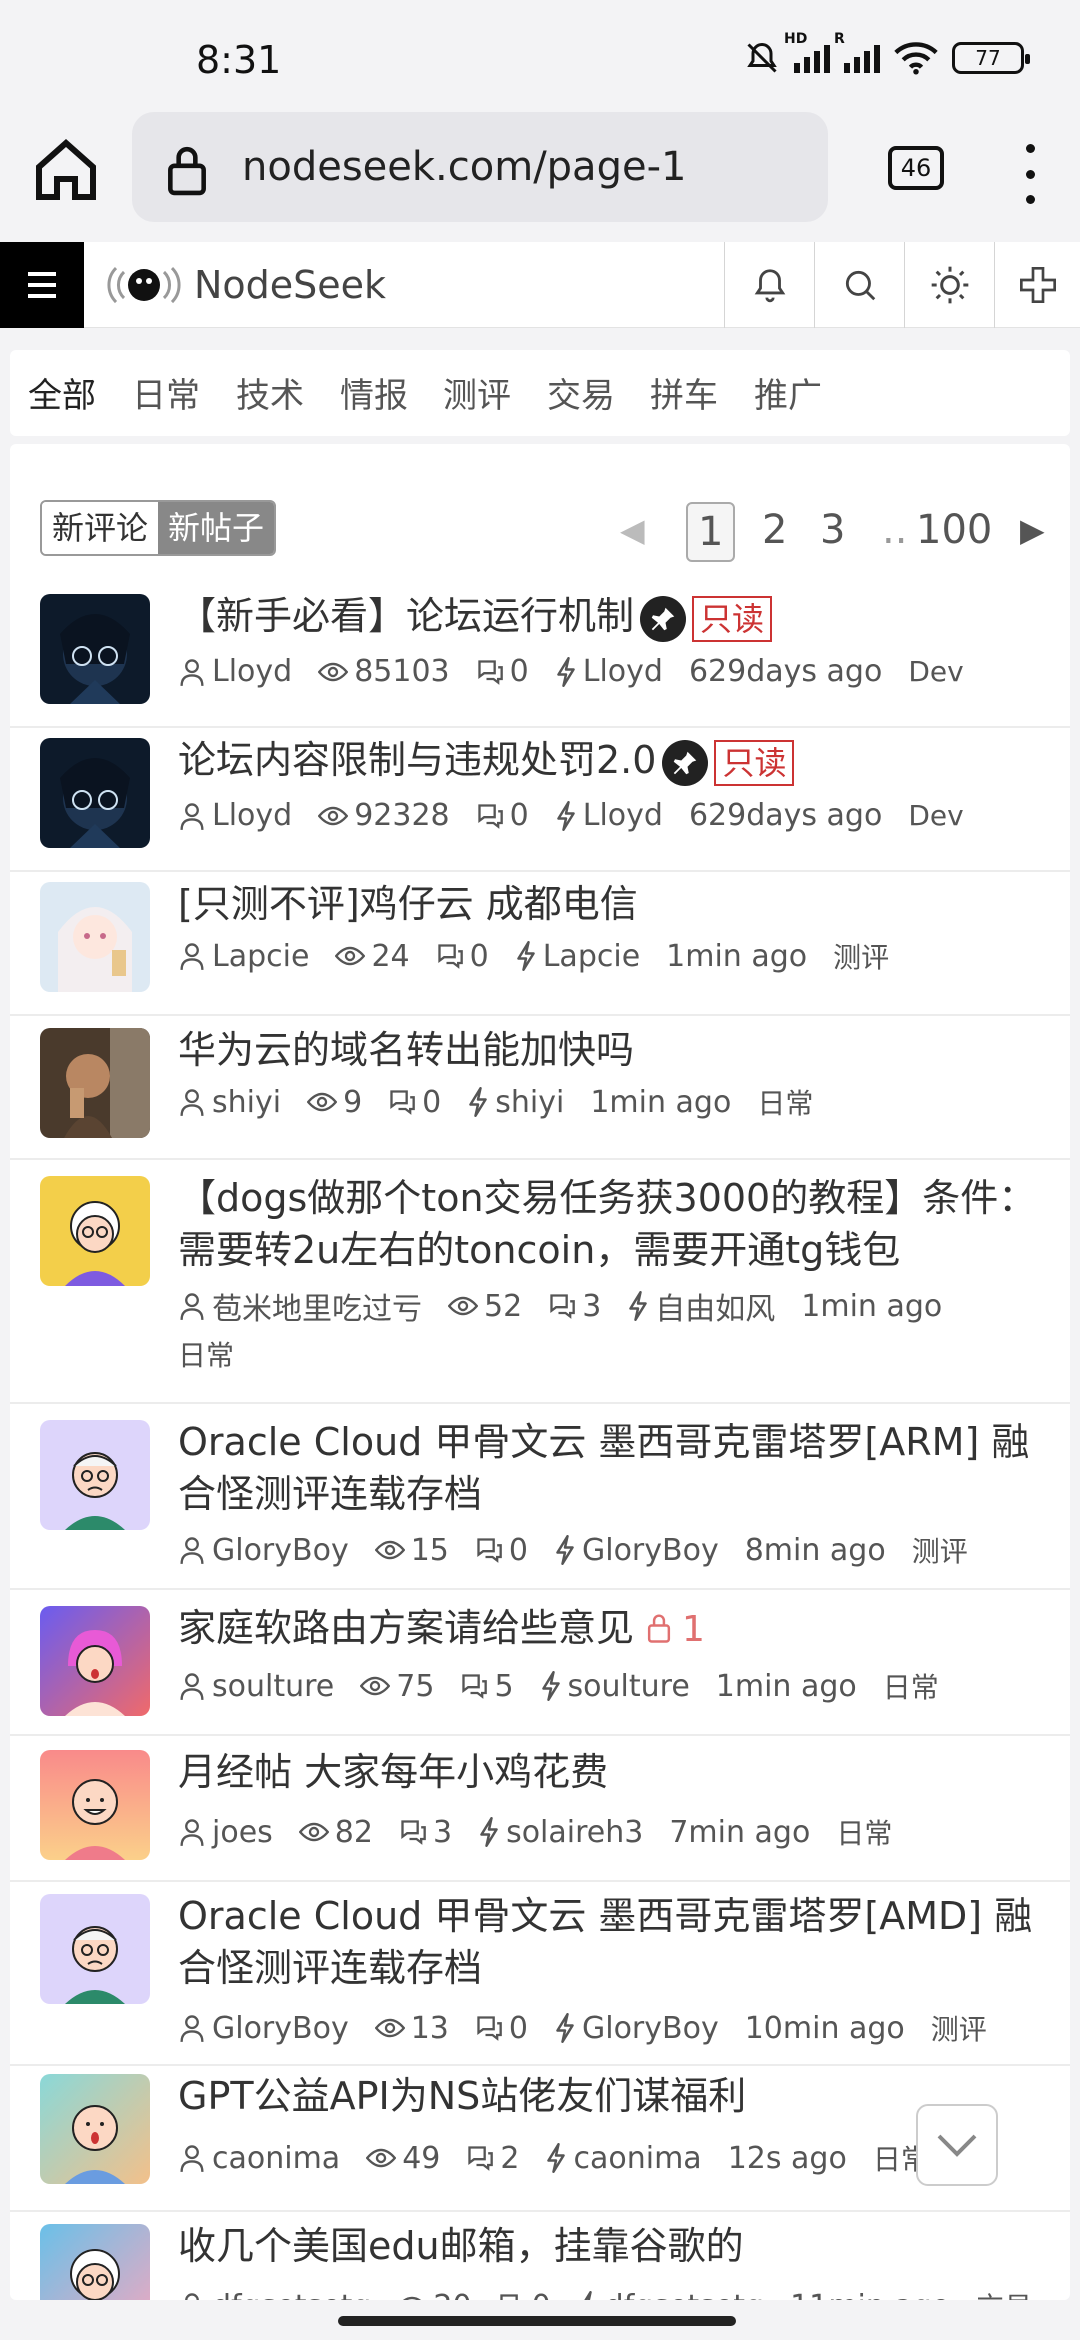 Image resolution: width=1080 pixels, height=2340 pixels. Describe the element at coordinates (613, 1772) in the screenshot. I see `post-title: 月经帖 大家每年小鸡花费` at that location.